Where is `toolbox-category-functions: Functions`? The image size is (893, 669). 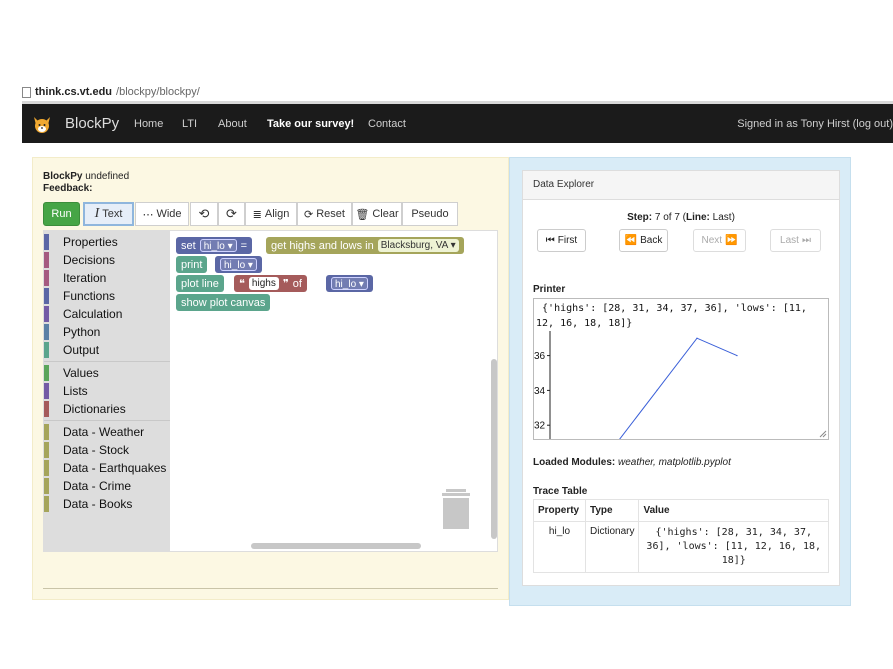
toolbox-category-functions: Functions is located at coordinates (79, 296).